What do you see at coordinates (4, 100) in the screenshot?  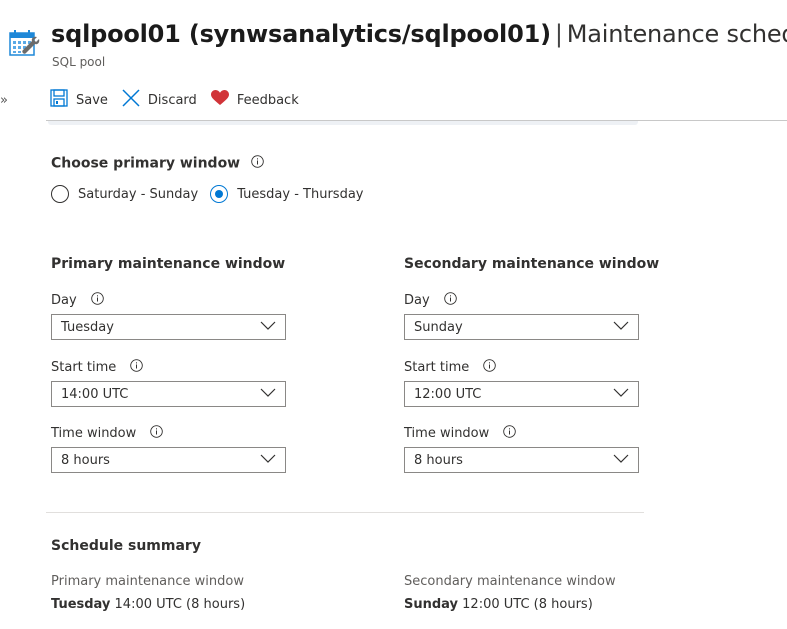 I see `expand-sidebar-button: »` at bounding box center [4, 100].